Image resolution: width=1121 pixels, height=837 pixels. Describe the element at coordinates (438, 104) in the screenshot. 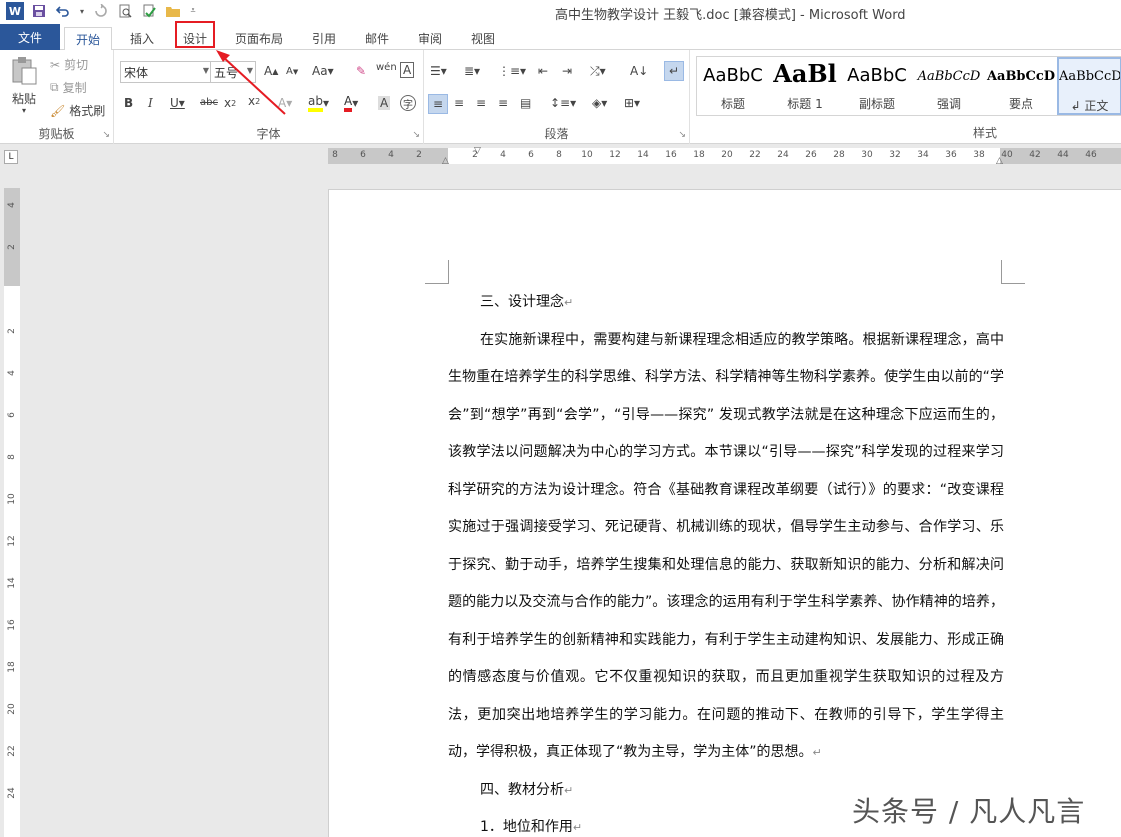

I see `align-left-icon: ≡` at that location.